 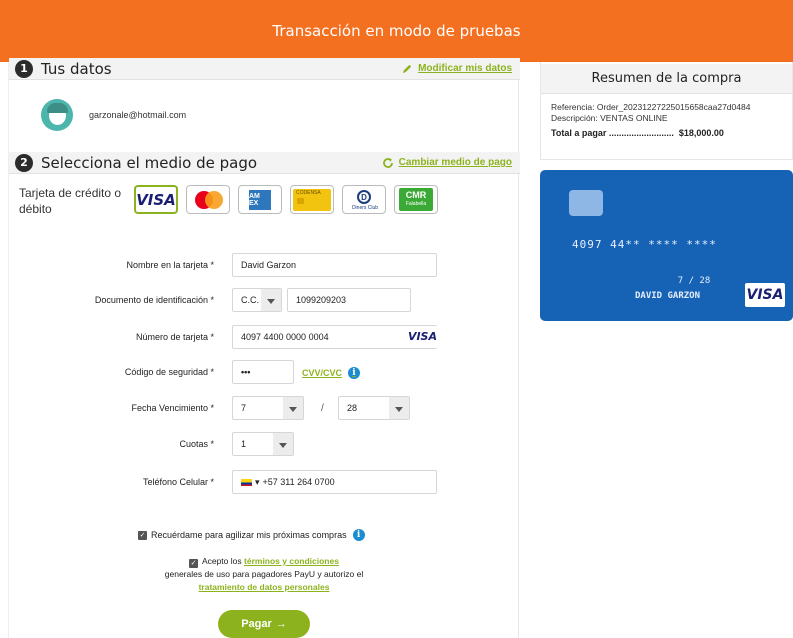 What do you see at coordinates (256, 624) in the screenshot?
I see `pay-button-label: Pagar` at bounding box center [256, 624].